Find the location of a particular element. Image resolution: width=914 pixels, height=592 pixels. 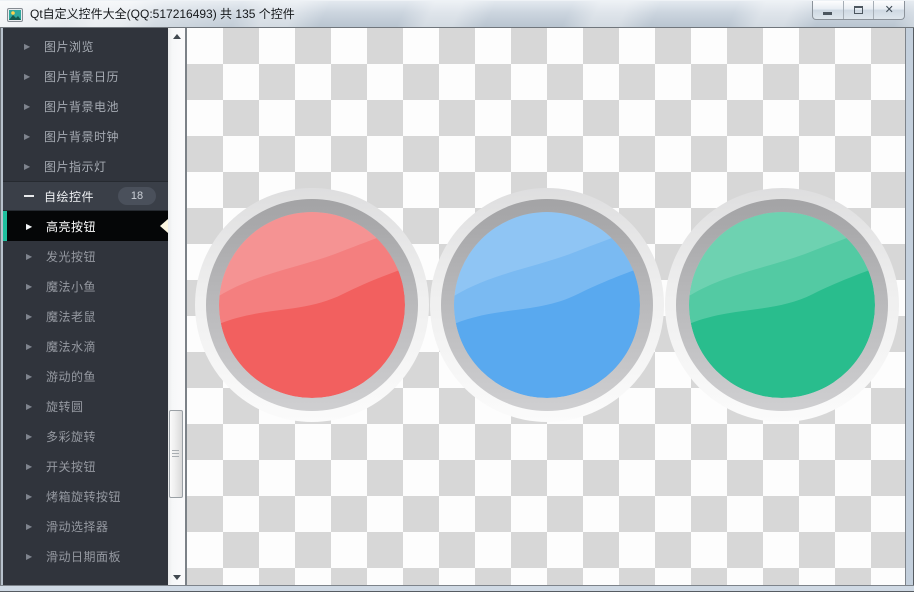

sidebar-item-oven-knob: ▶ 烤箱旋转按钮 is located at coordinates (85, 496).